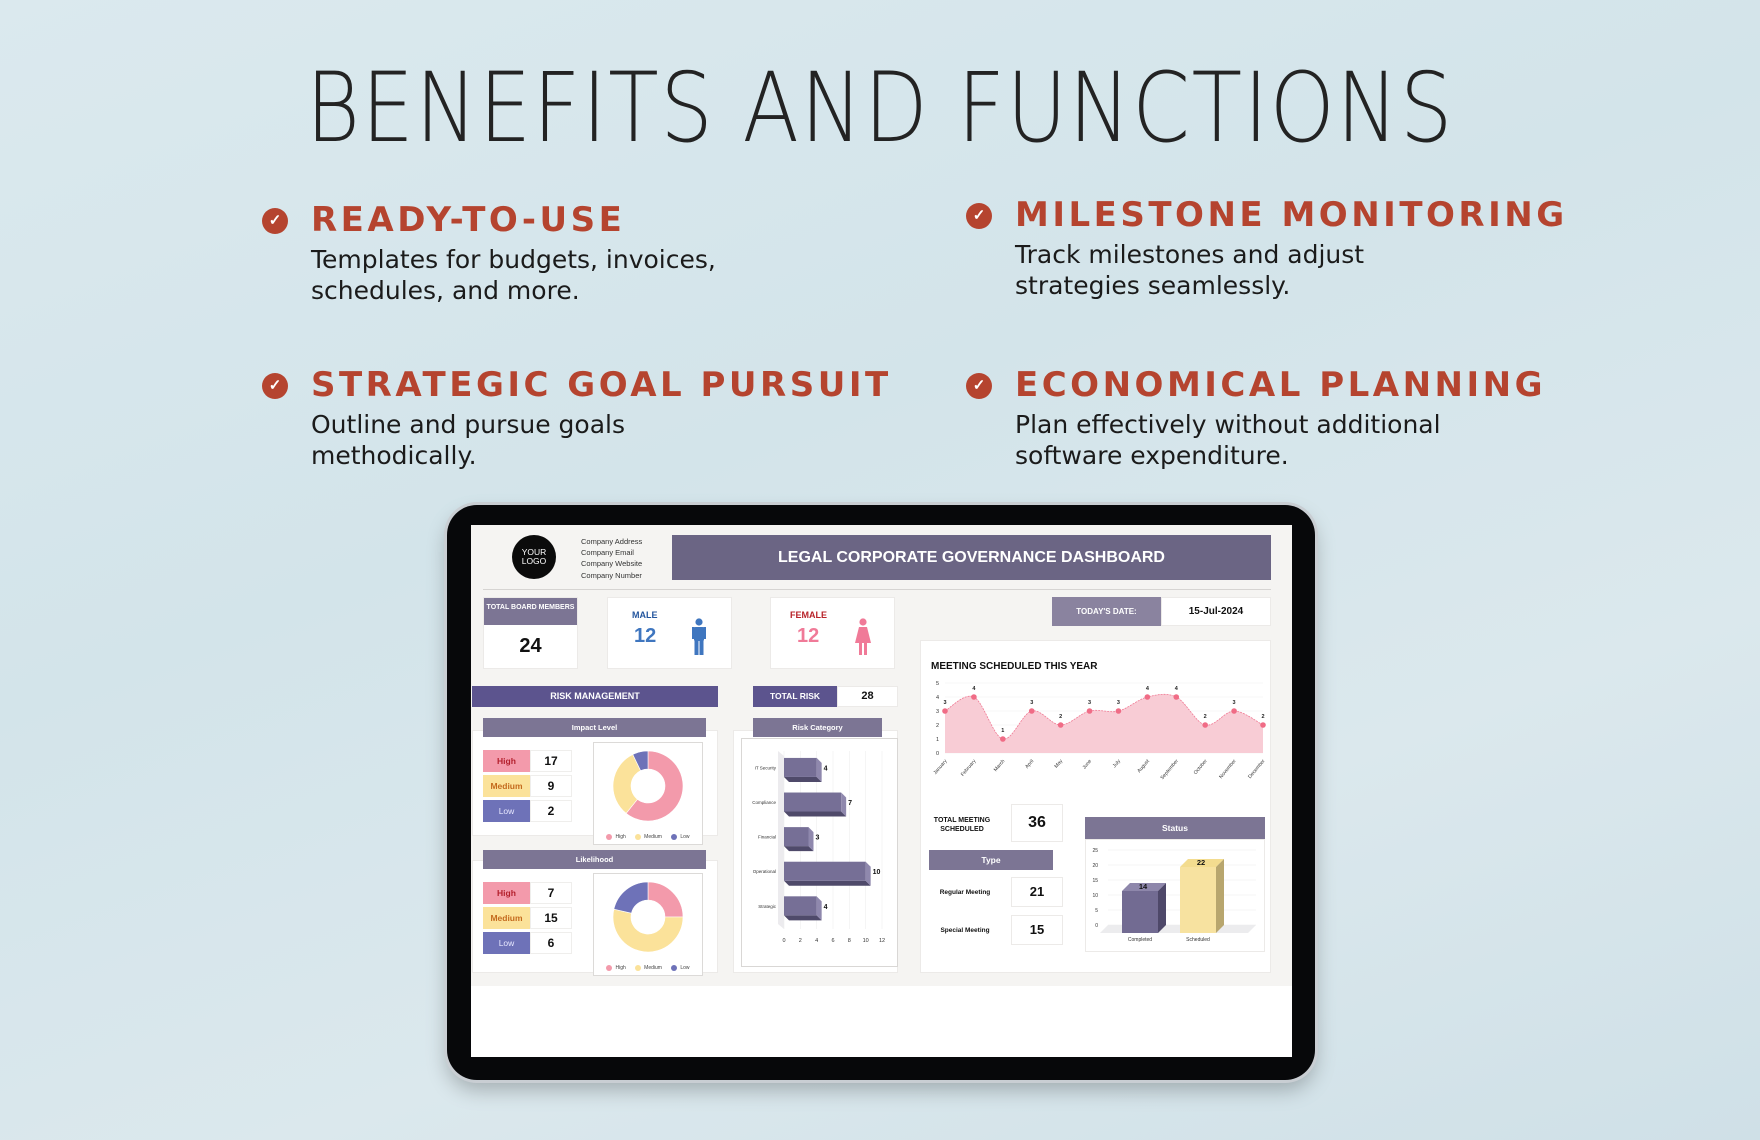 The image size is (1760, 1140). Describe the element at coordinates (595, 696) in the screenshot. I see `risk-management-header: RISK MANAGEMENT` at that location.